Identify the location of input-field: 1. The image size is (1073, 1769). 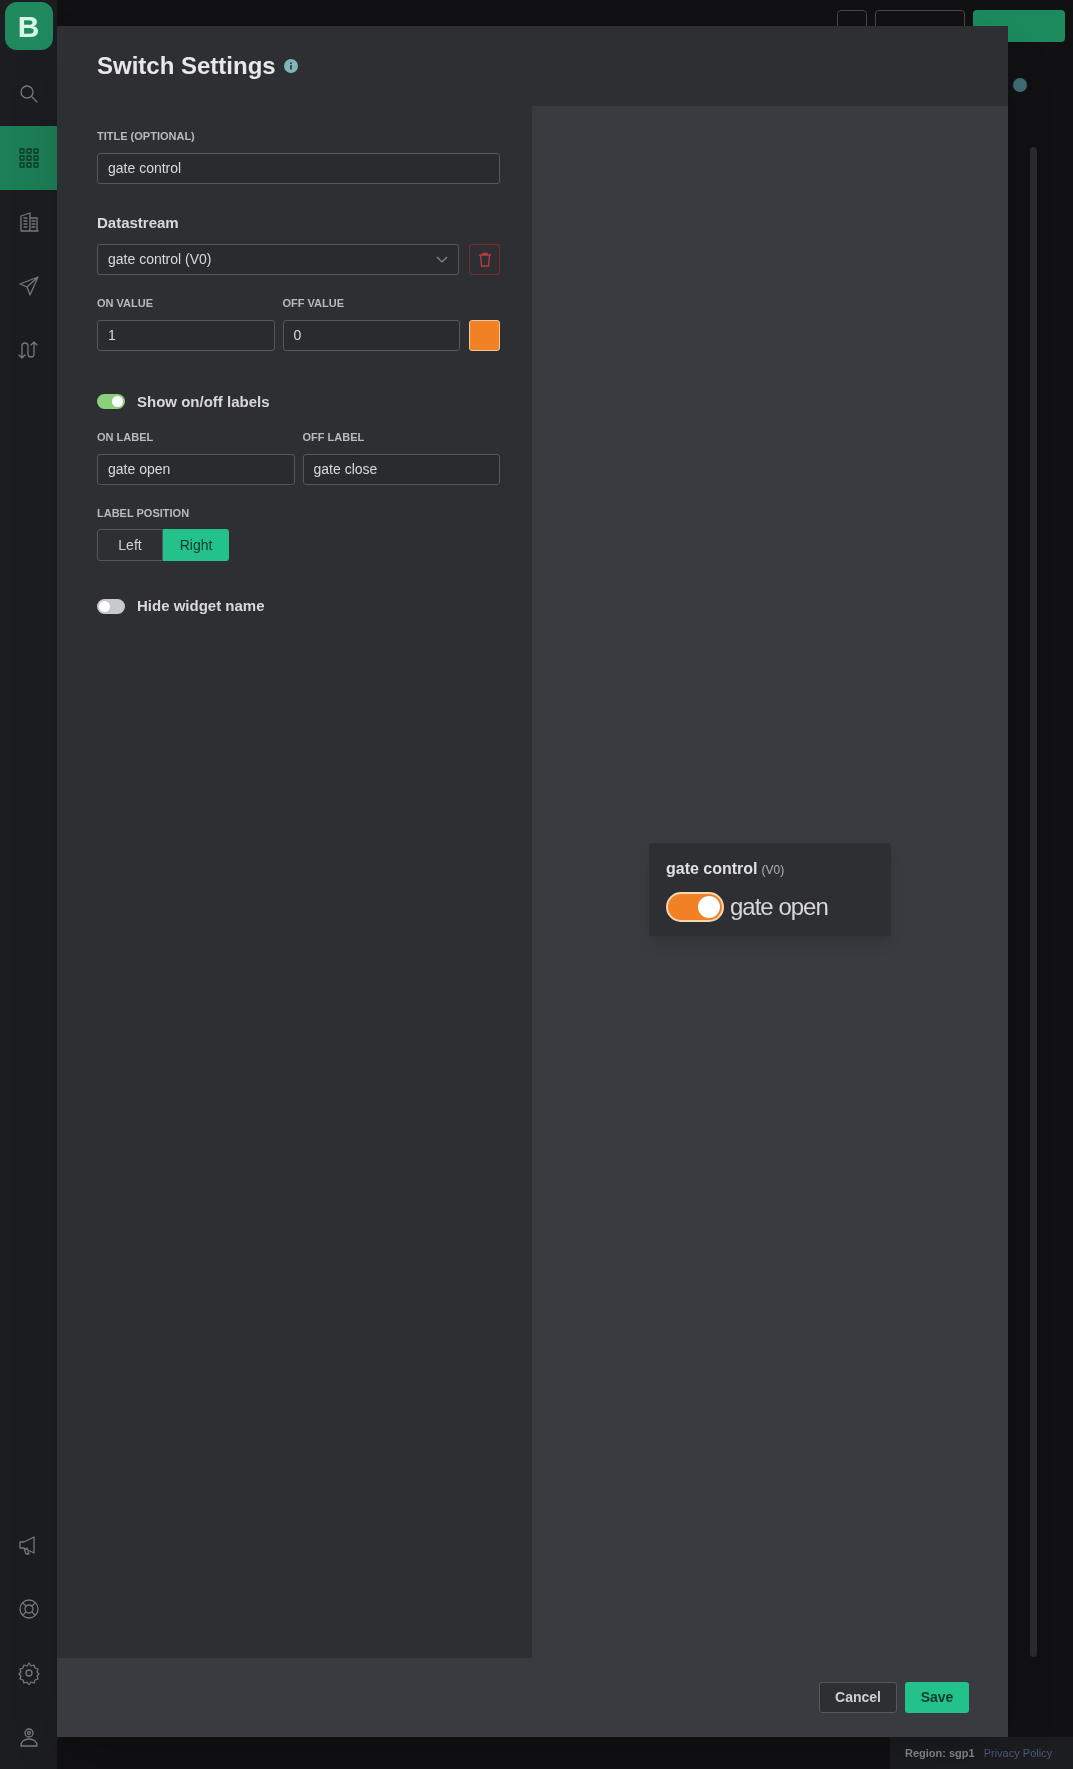
(186, 335).